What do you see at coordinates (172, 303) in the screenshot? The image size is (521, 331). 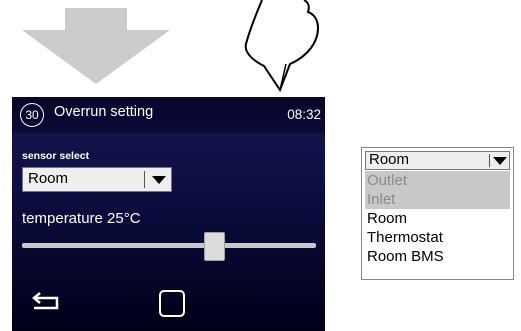 I see `home-square-icon` at bounding box center [172, 303].